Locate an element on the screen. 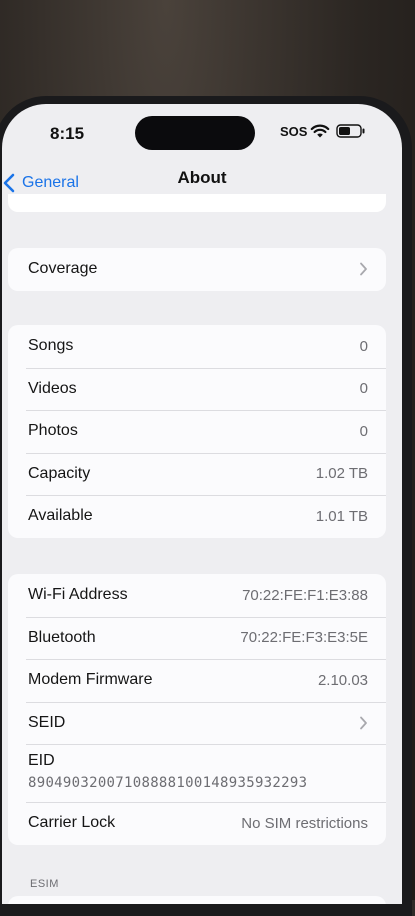 The width and height of the screenshot is (415, 916). status-bar: 8:15 SOS is located at coordinates (202, 134).